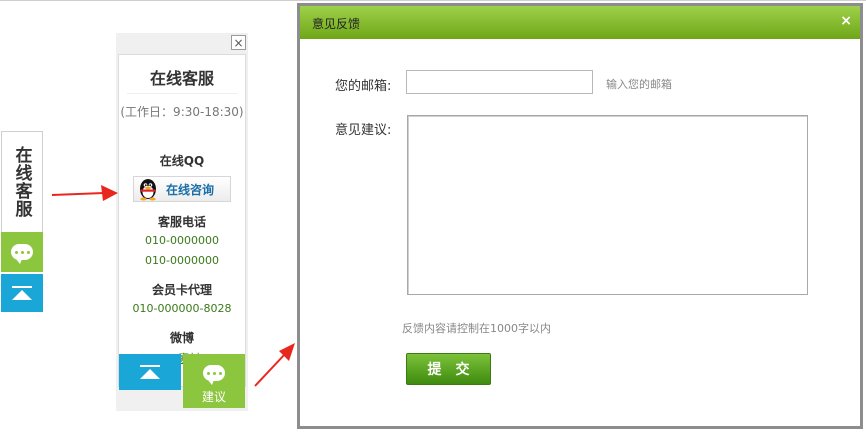  Describe the element at coordinates (476, 328) in the screenshot. I see `length-limit-note: 反馈内容请控制在1000字以内` at that location.